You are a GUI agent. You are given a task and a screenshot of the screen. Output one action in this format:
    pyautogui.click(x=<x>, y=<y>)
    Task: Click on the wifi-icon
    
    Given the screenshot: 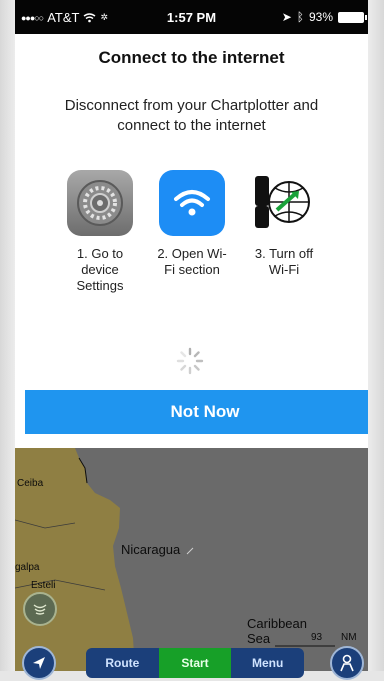 What is the action you would take?
    pyautogui.click(x=192, y=203)
    